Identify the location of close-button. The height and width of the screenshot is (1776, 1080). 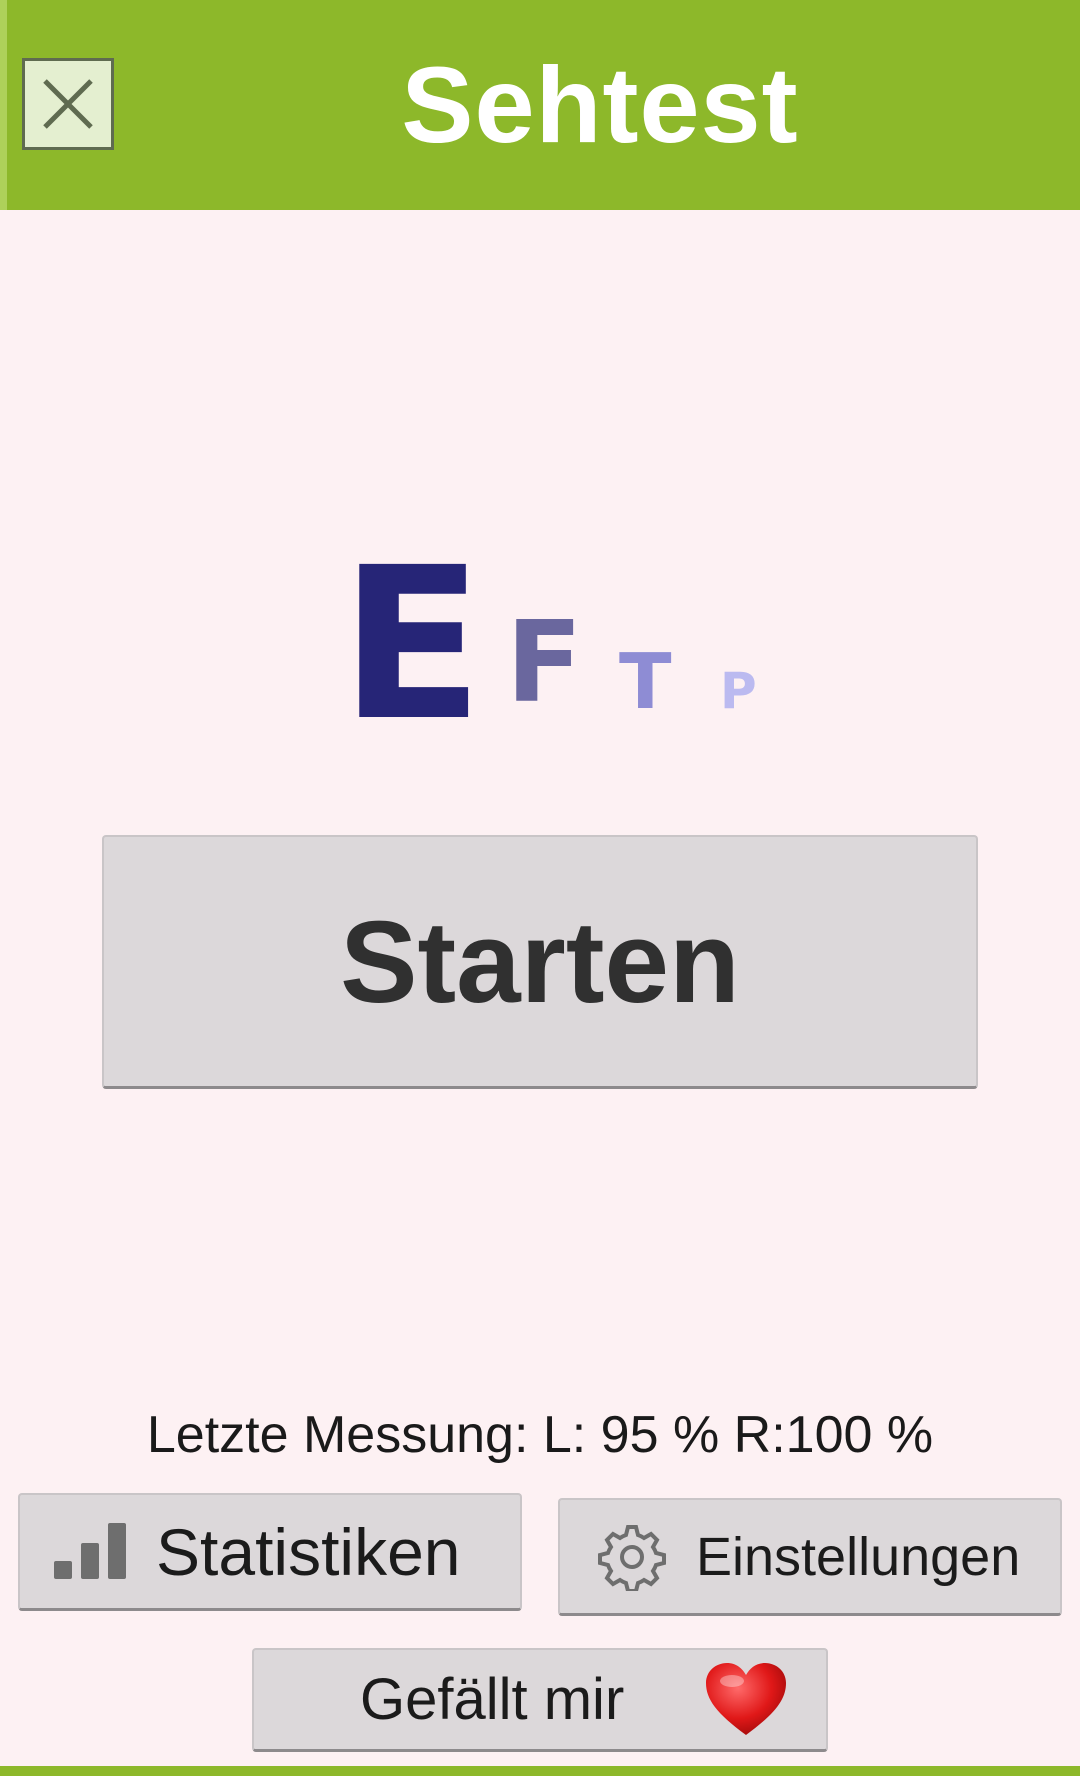
(68, 104).